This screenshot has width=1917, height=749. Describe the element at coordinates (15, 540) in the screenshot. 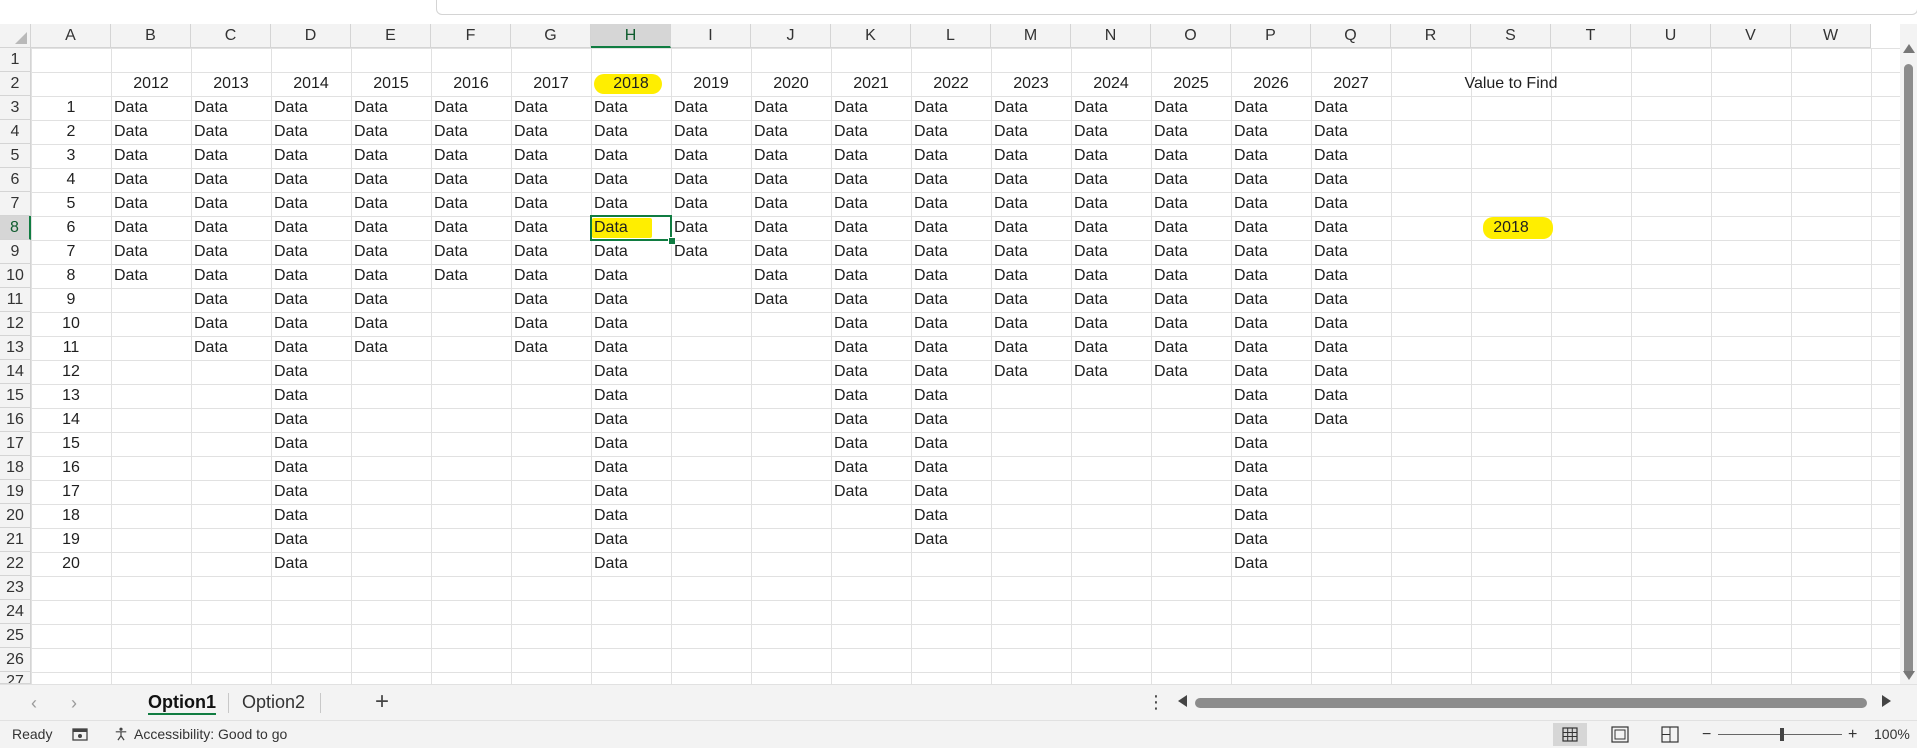

I see `row-header-21: 21` at that location.